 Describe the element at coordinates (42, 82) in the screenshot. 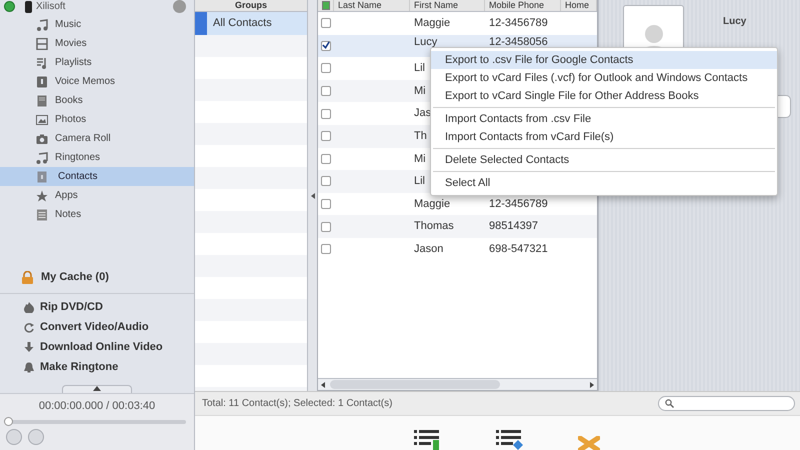

I see `memo-icon` at that location.